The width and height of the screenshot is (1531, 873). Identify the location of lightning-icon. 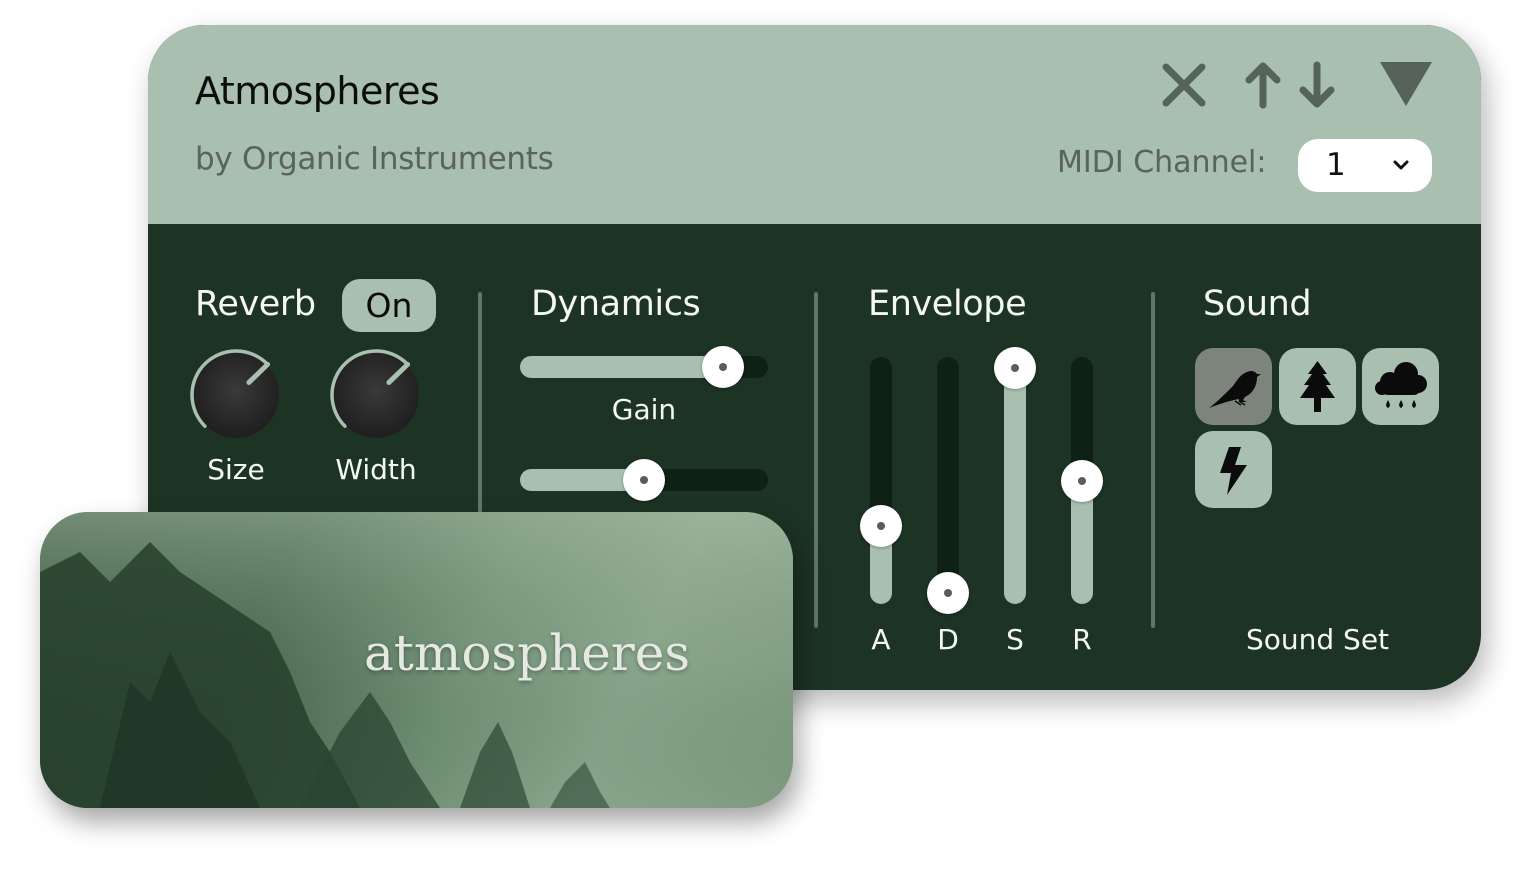
(1233, 471).